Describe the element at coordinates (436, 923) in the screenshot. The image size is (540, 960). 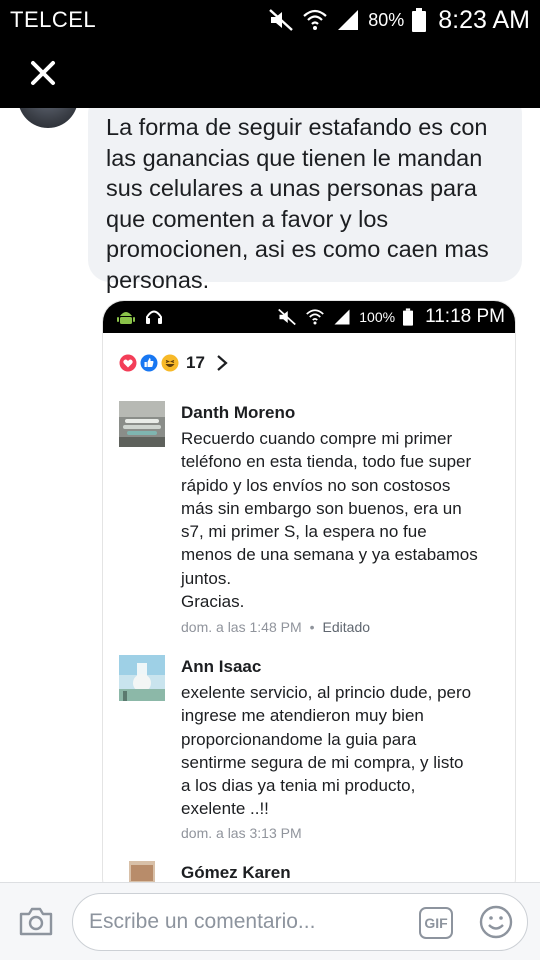
I see `gif-button: GIF` at that location.